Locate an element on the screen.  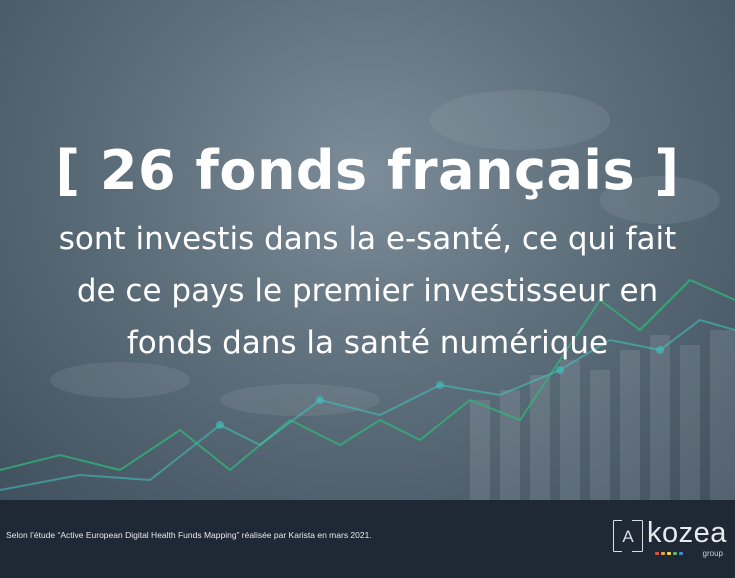
logo-bracket-letter: A is located at coordinates (628, 536).